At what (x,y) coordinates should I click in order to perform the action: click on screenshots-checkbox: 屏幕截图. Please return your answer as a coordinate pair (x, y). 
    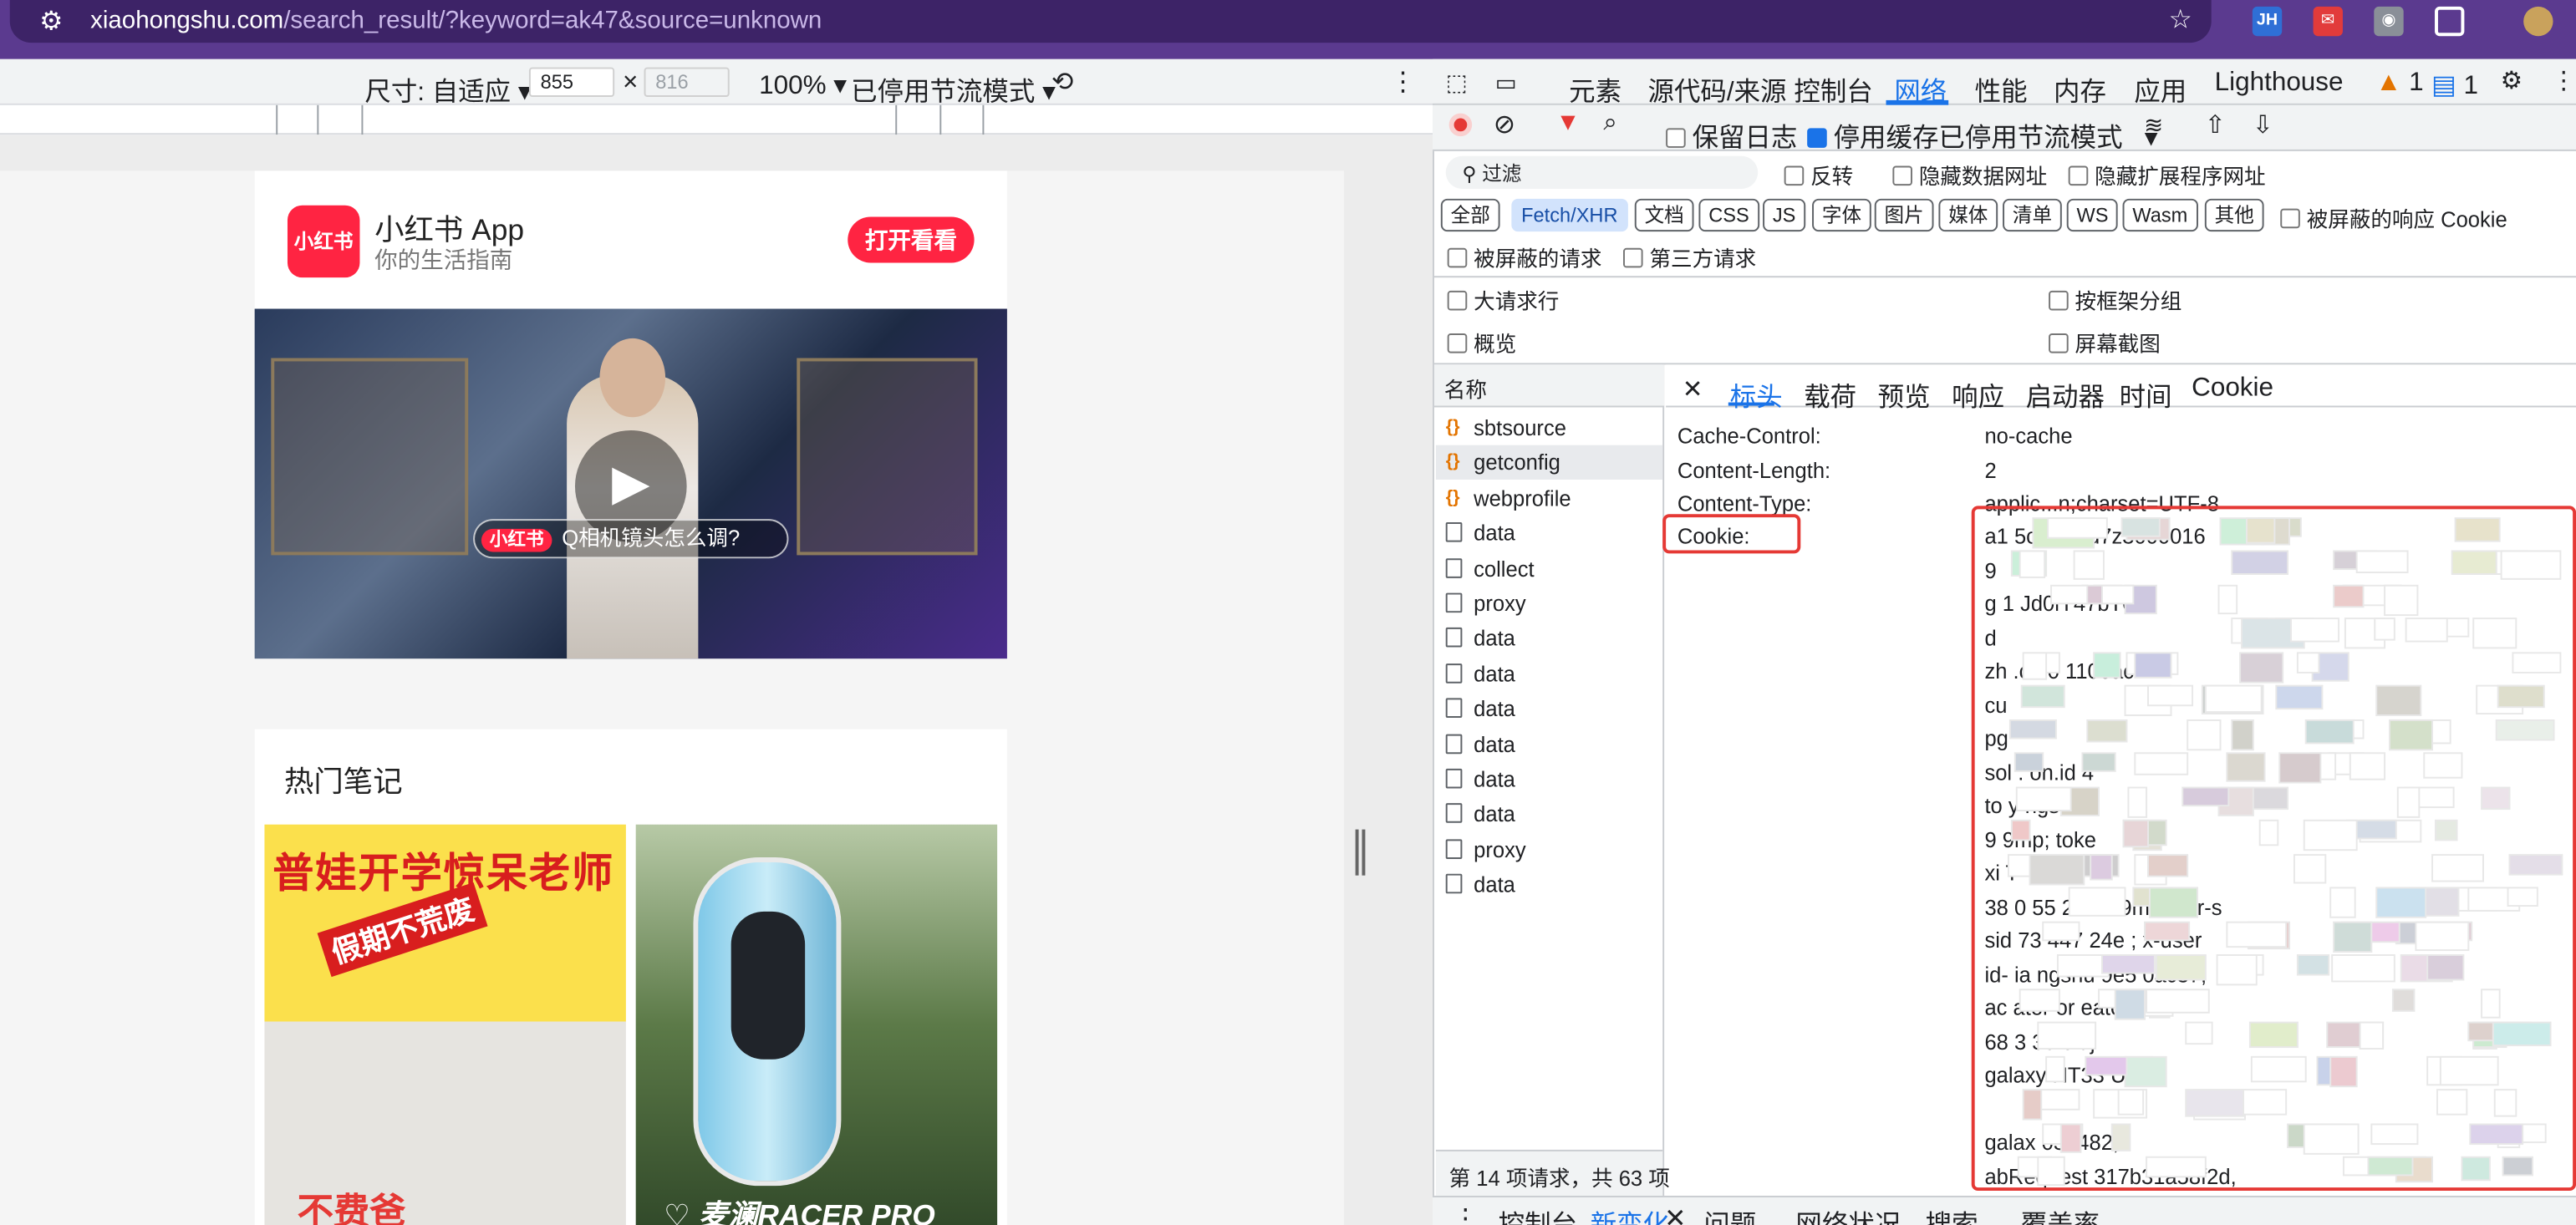
    Looking at the image, I should click on (2105, 342).